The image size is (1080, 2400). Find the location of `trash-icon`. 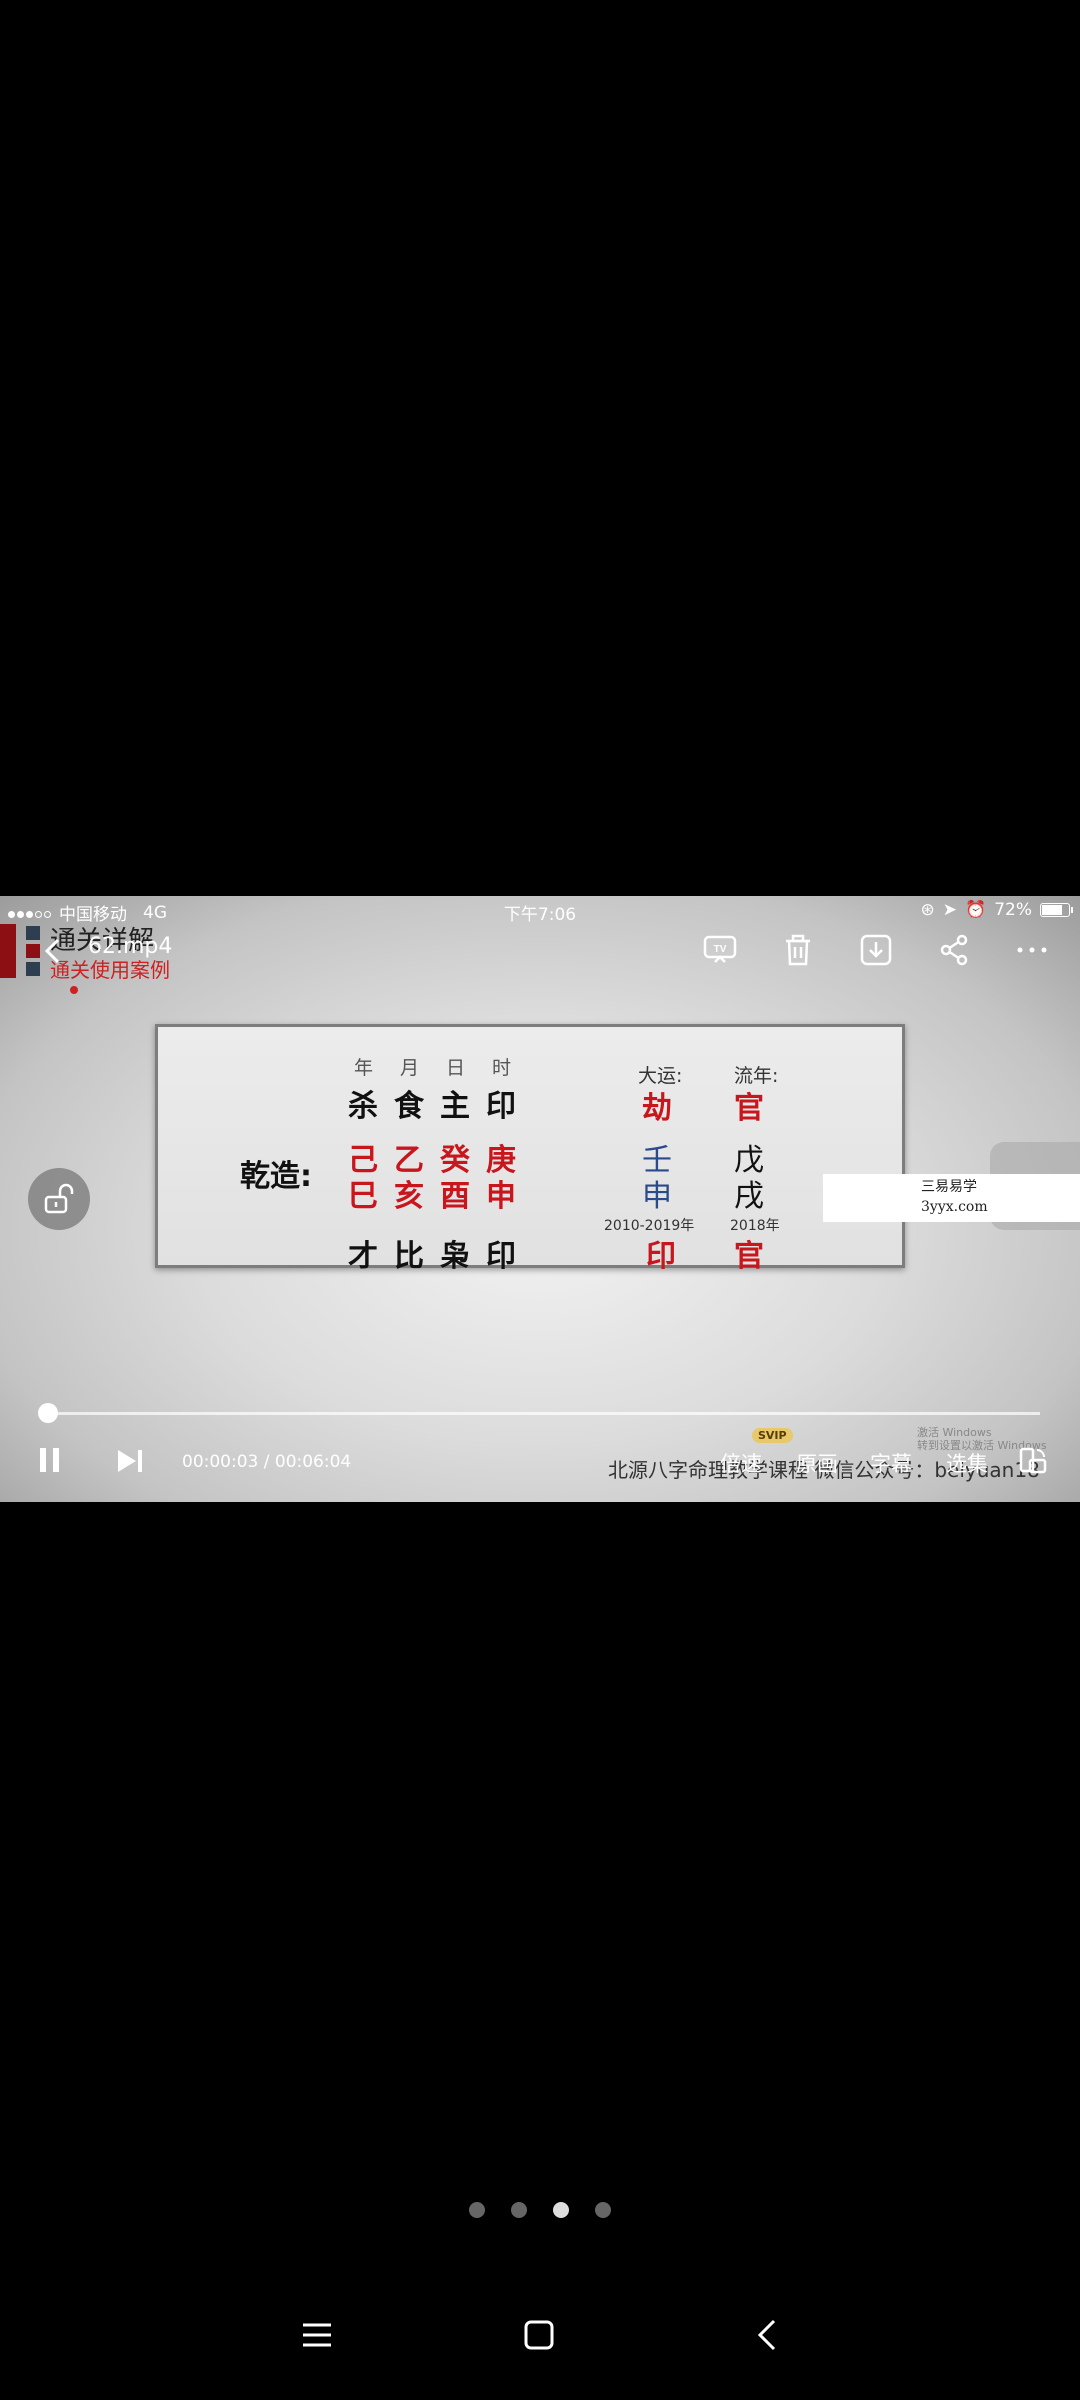

trash-icon is located at coordinates (798, 950).